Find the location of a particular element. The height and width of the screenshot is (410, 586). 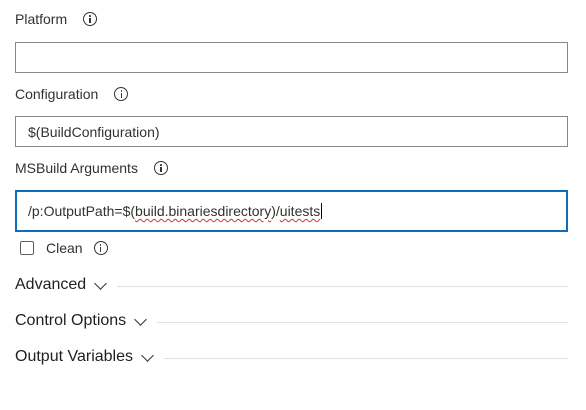

section-output-variables: Output Variables is located at coordinates (291, 357).